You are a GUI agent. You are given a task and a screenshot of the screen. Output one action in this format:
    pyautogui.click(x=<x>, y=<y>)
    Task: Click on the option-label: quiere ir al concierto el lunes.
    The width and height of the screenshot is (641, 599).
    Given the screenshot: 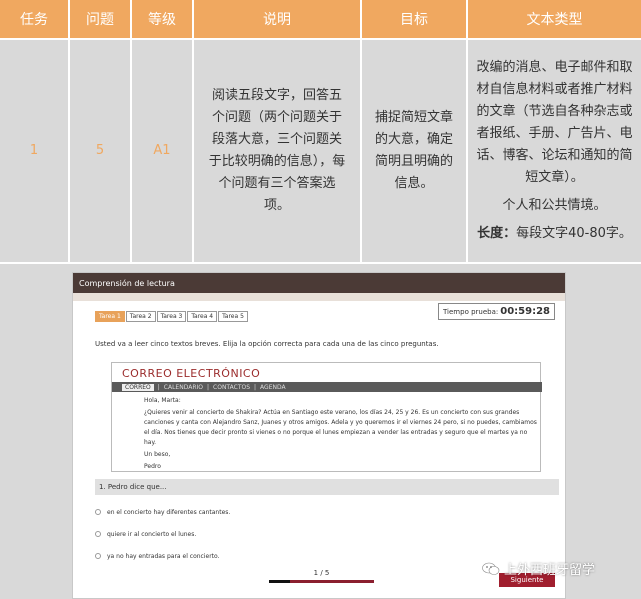 What is the action you would take?
    pyautogui.click(x=152, y=534)
    